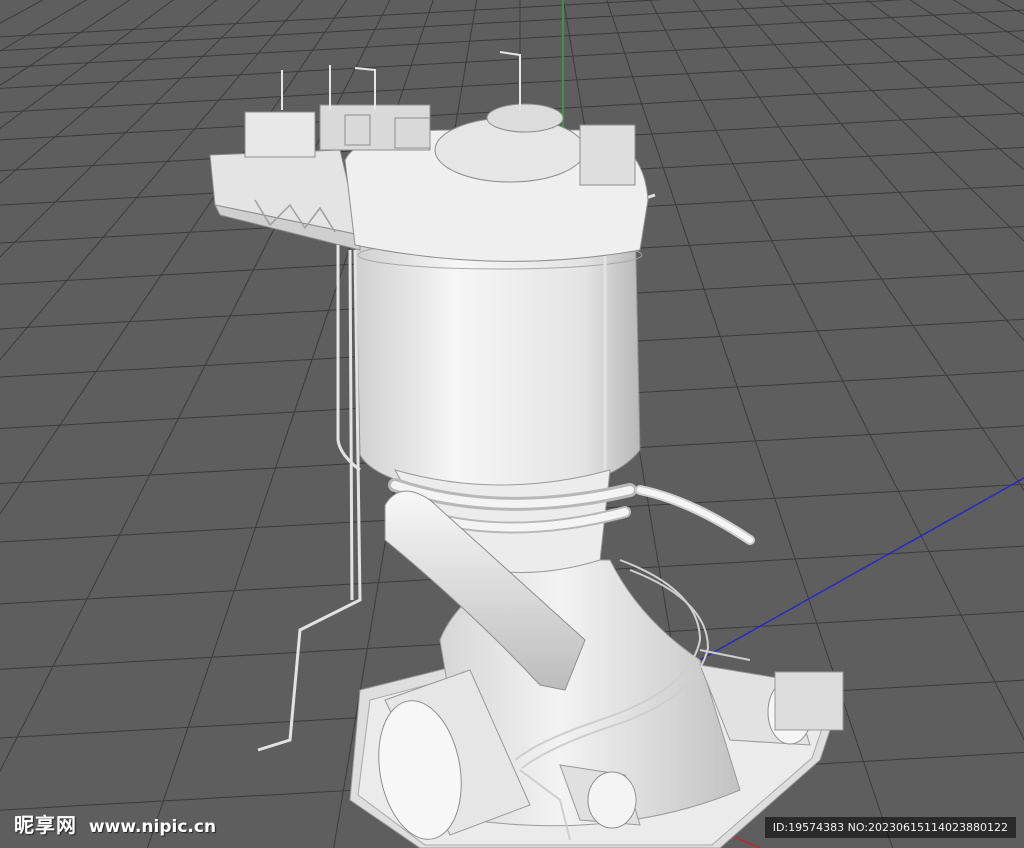  What do you see at coordinates (861, 569) in the screenshot?
I see `x-axis-line` at bounding box center [861, 569].